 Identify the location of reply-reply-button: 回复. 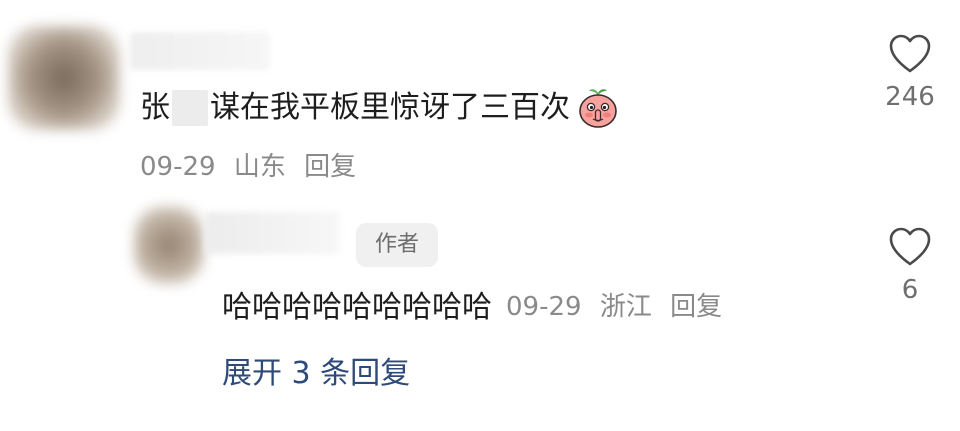
(696, 307).